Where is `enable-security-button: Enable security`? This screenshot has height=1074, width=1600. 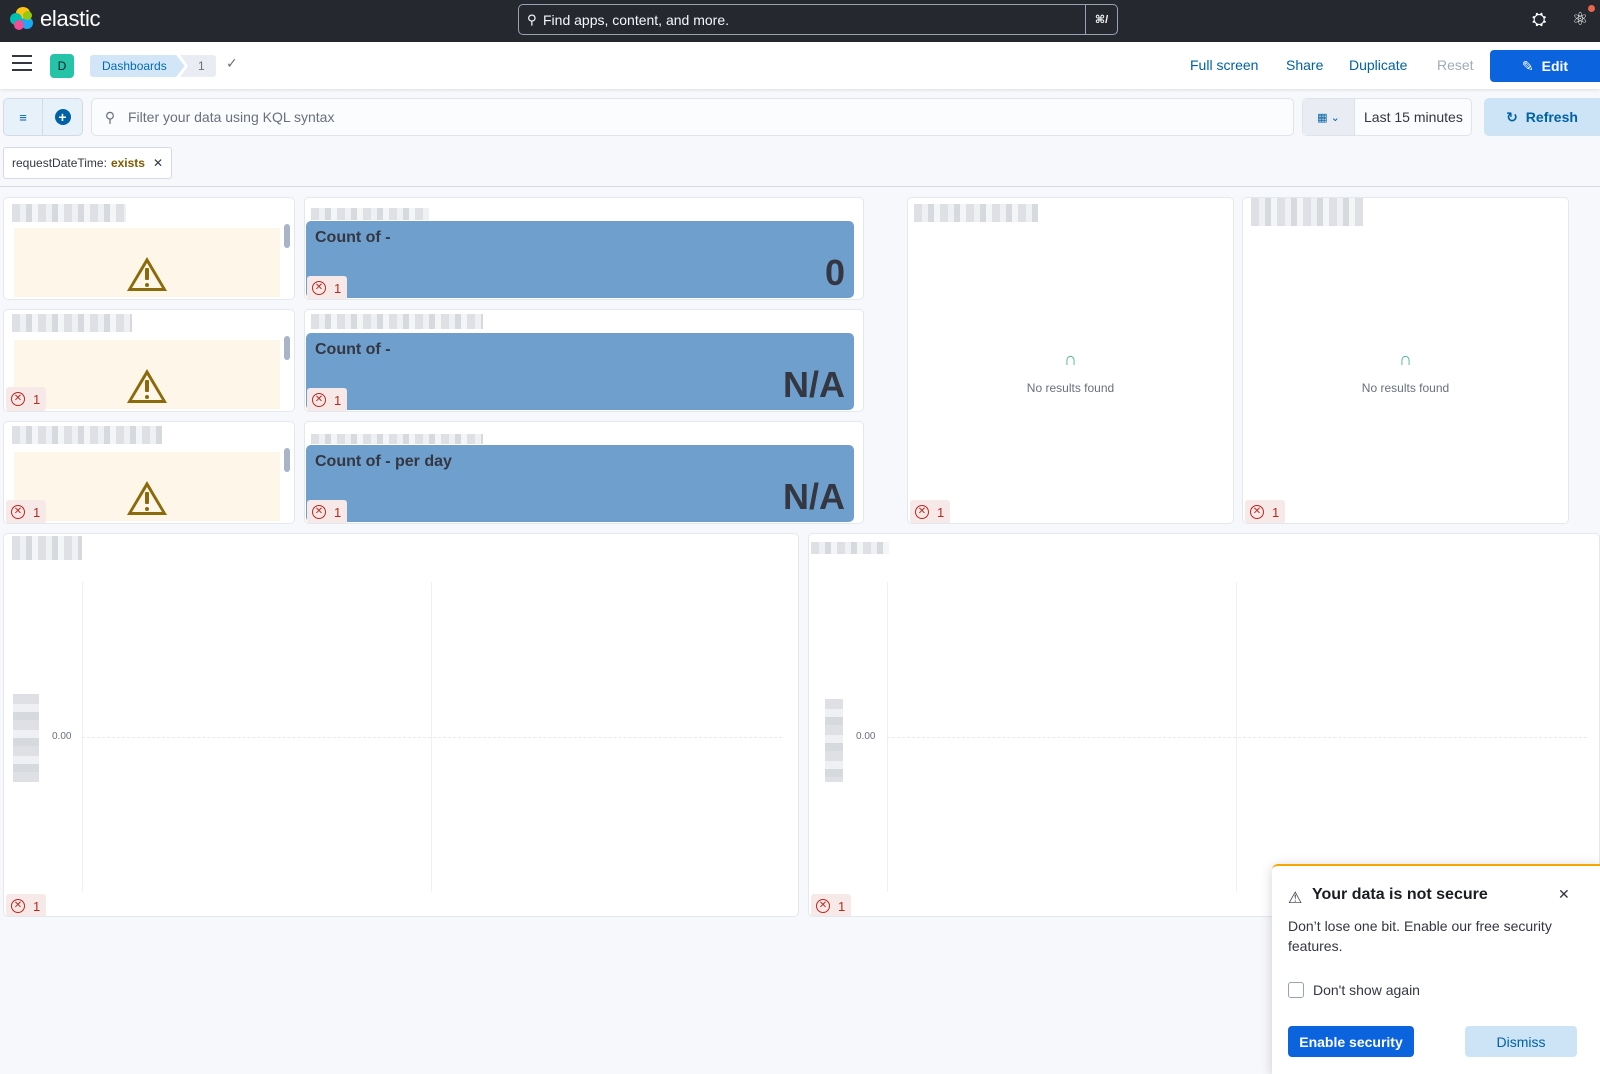
enable-security-button: Enable security is located at coordinates (1351, 1041).